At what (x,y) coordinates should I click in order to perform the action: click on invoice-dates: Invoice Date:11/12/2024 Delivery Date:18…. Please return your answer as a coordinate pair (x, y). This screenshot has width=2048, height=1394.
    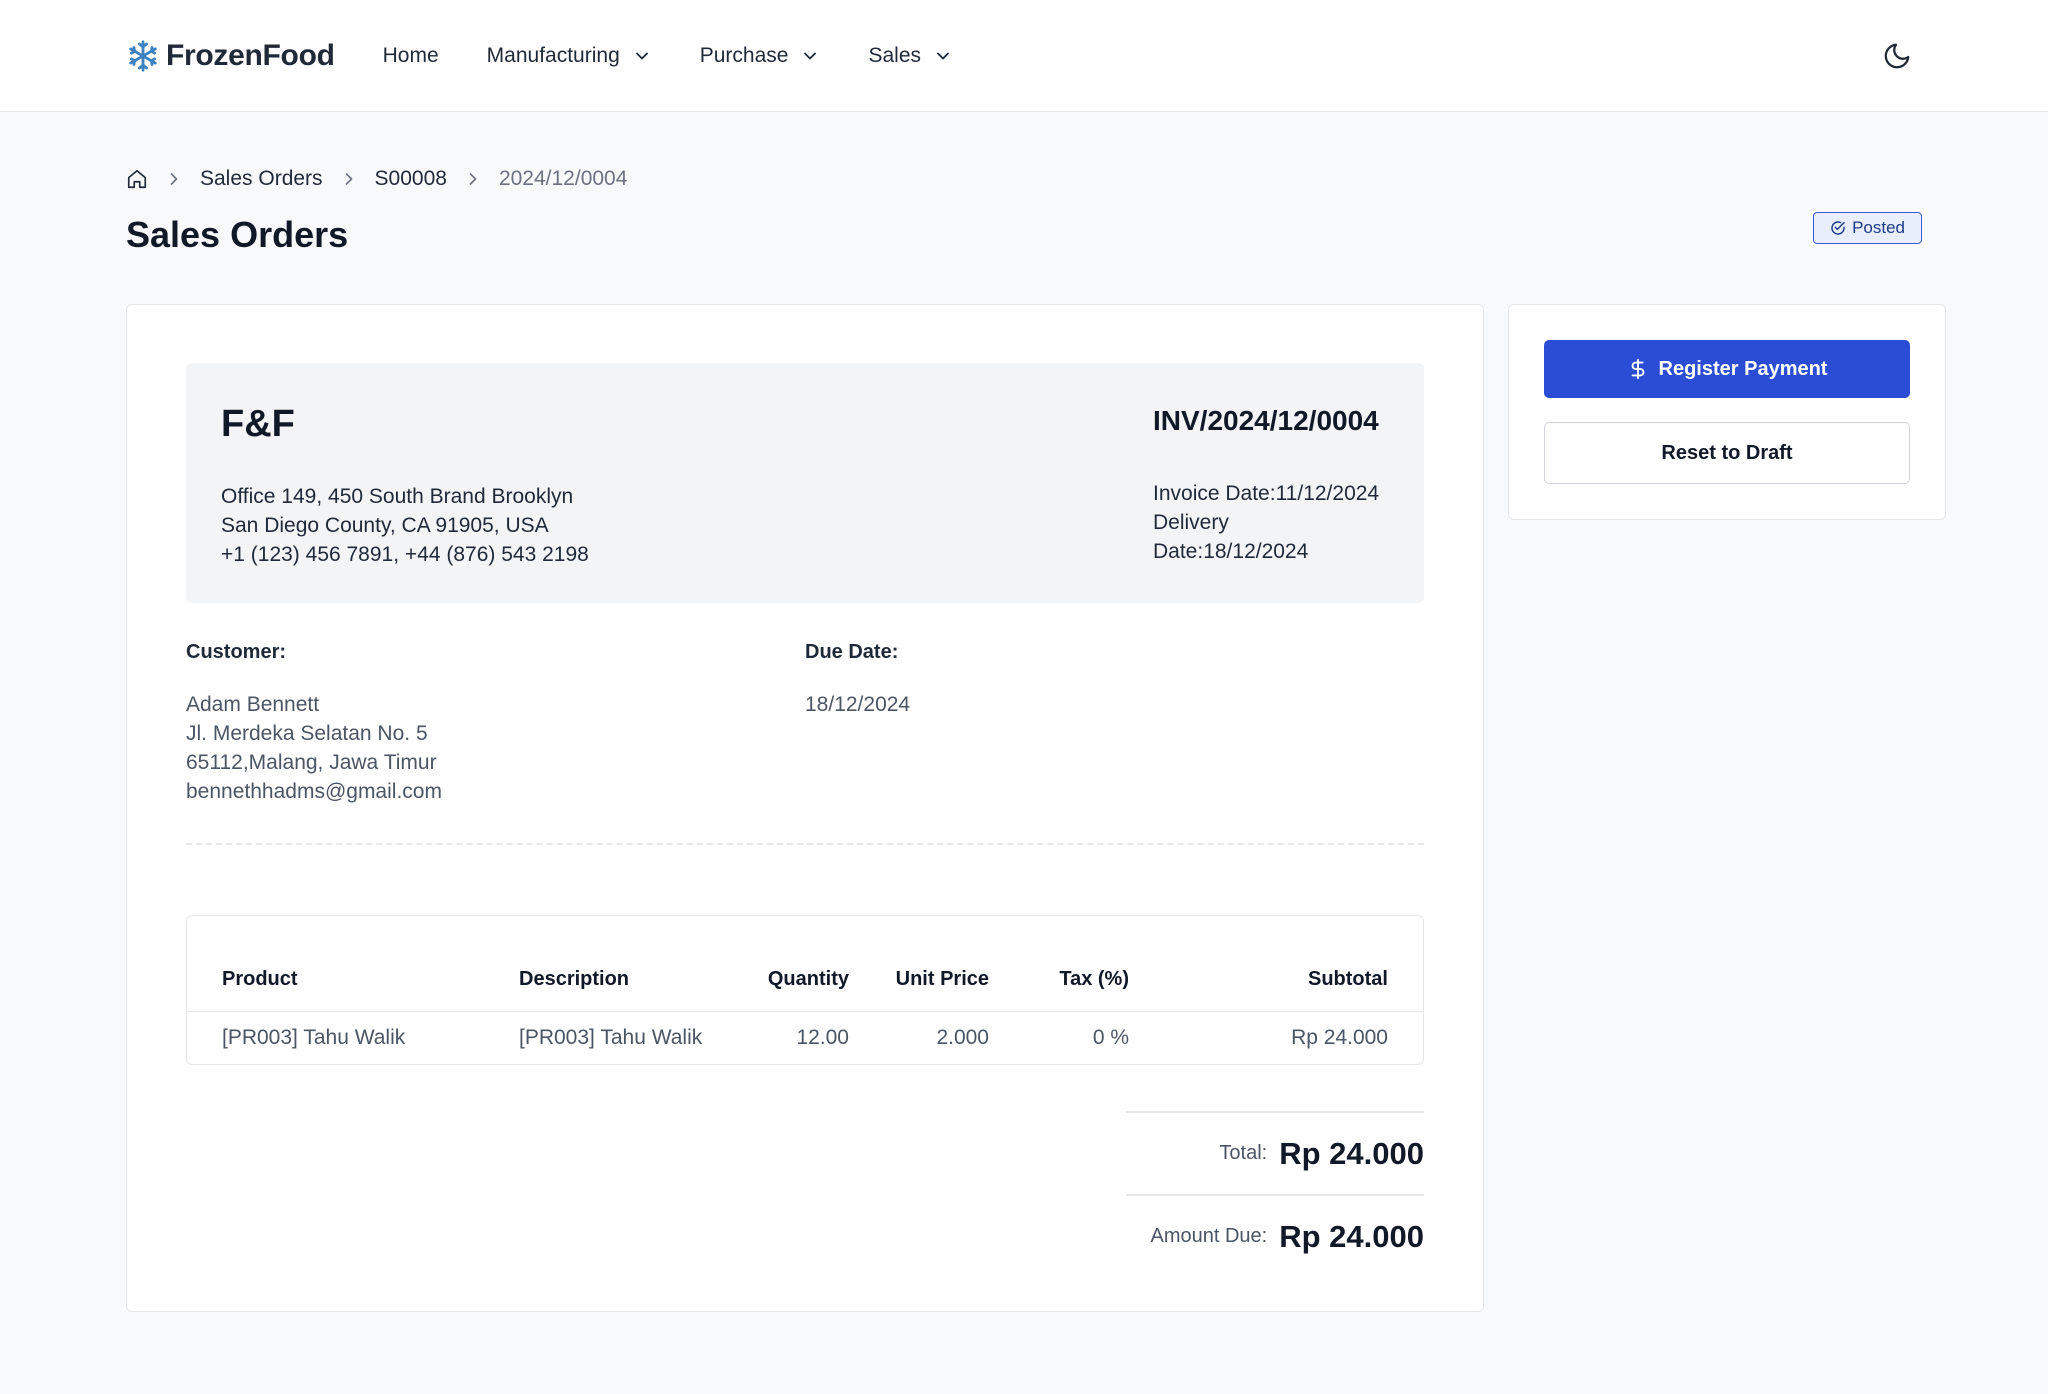
    Looking at the image, I should click on (1271, 522).